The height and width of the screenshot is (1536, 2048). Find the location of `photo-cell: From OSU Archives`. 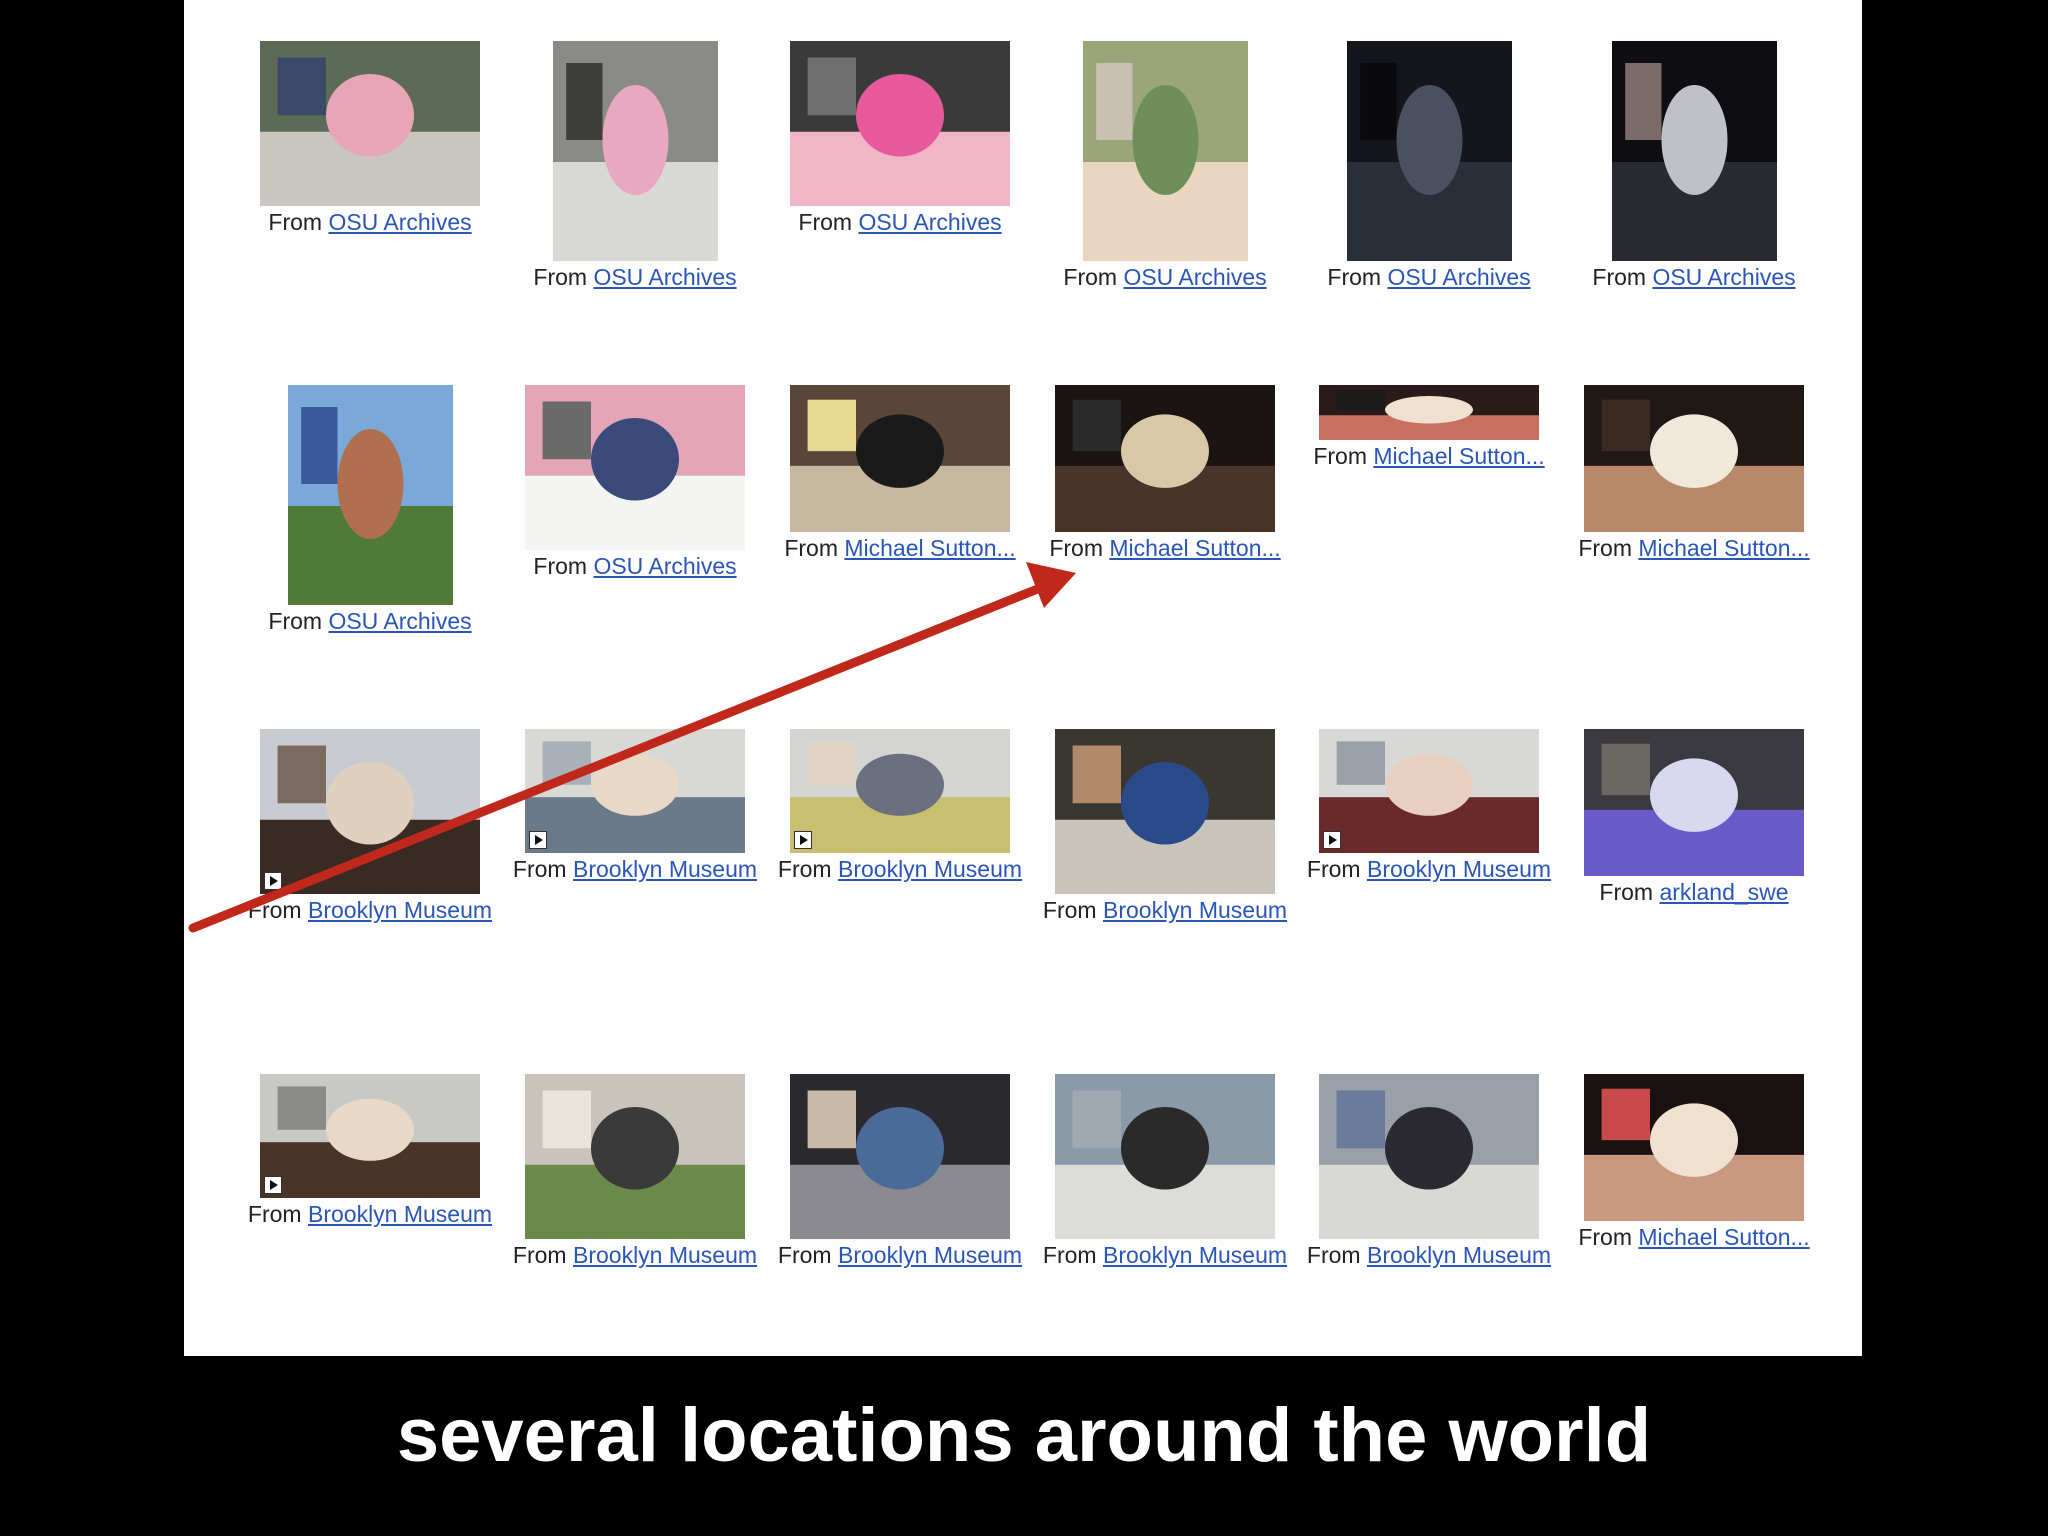

photo-cell: From OSU Archives is located at coordinates (635, 483).